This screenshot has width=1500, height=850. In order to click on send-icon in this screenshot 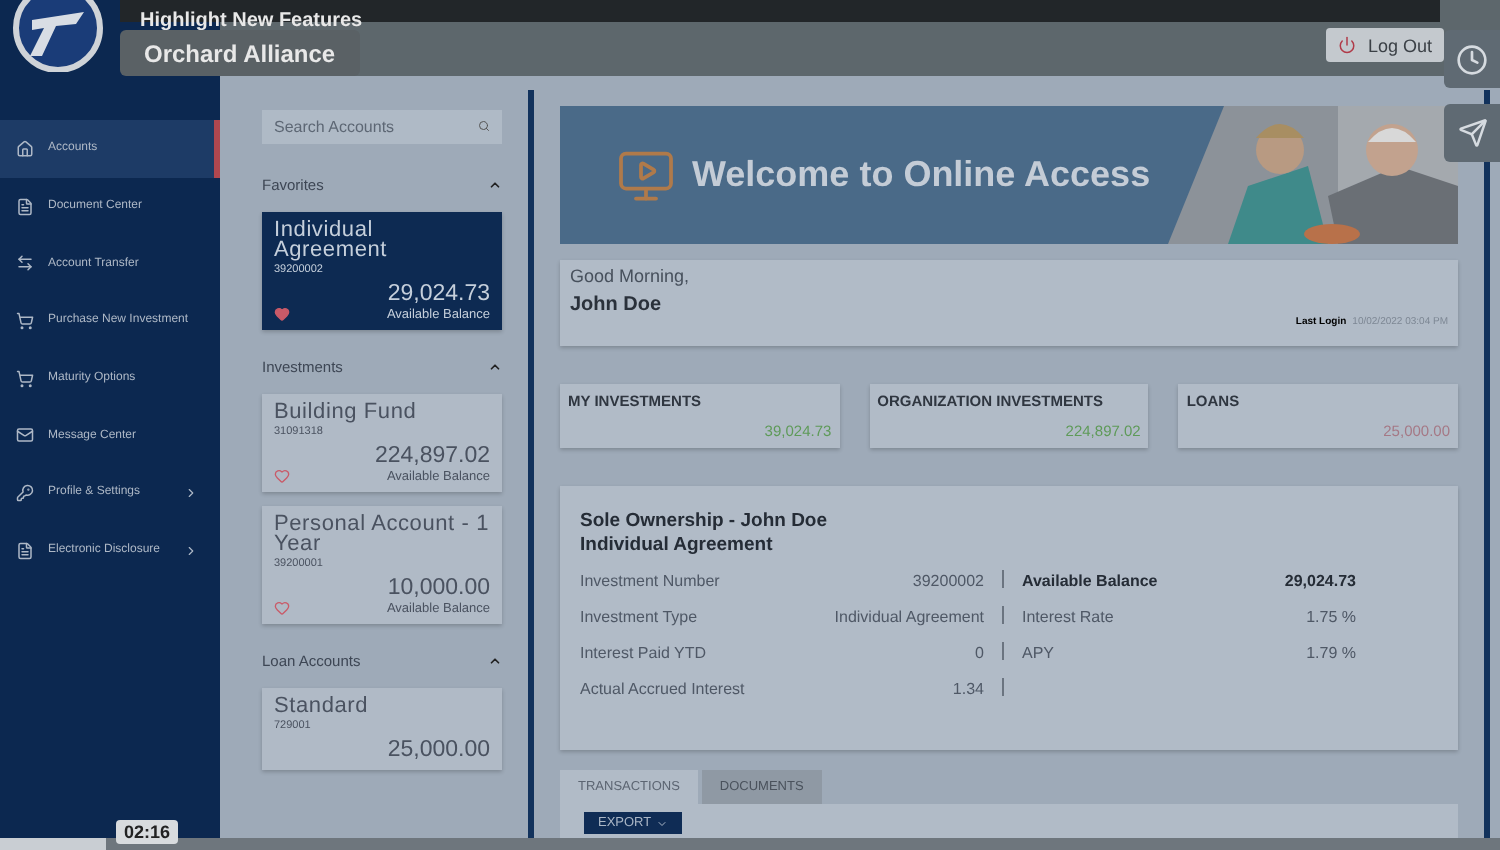, I will do `click(1472, 133)`.